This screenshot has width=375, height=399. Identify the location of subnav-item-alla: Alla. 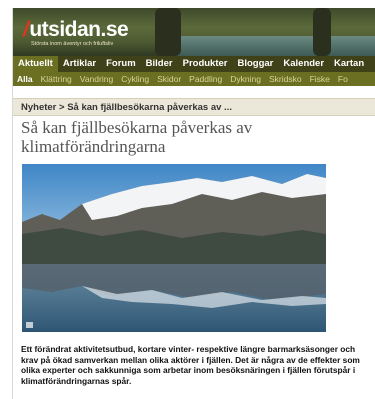
(25, 79).